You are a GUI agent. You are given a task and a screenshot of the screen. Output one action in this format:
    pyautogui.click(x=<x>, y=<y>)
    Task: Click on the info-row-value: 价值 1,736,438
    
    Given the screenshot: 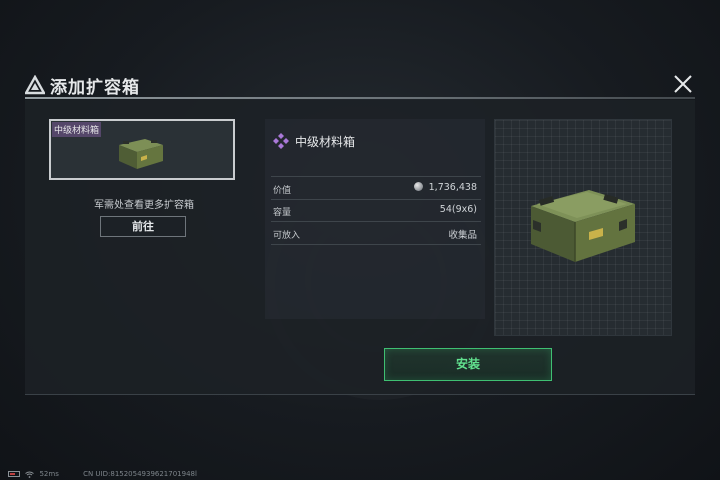 What is the action you would take?
    pyautogui.click(x=376, y=188)
    